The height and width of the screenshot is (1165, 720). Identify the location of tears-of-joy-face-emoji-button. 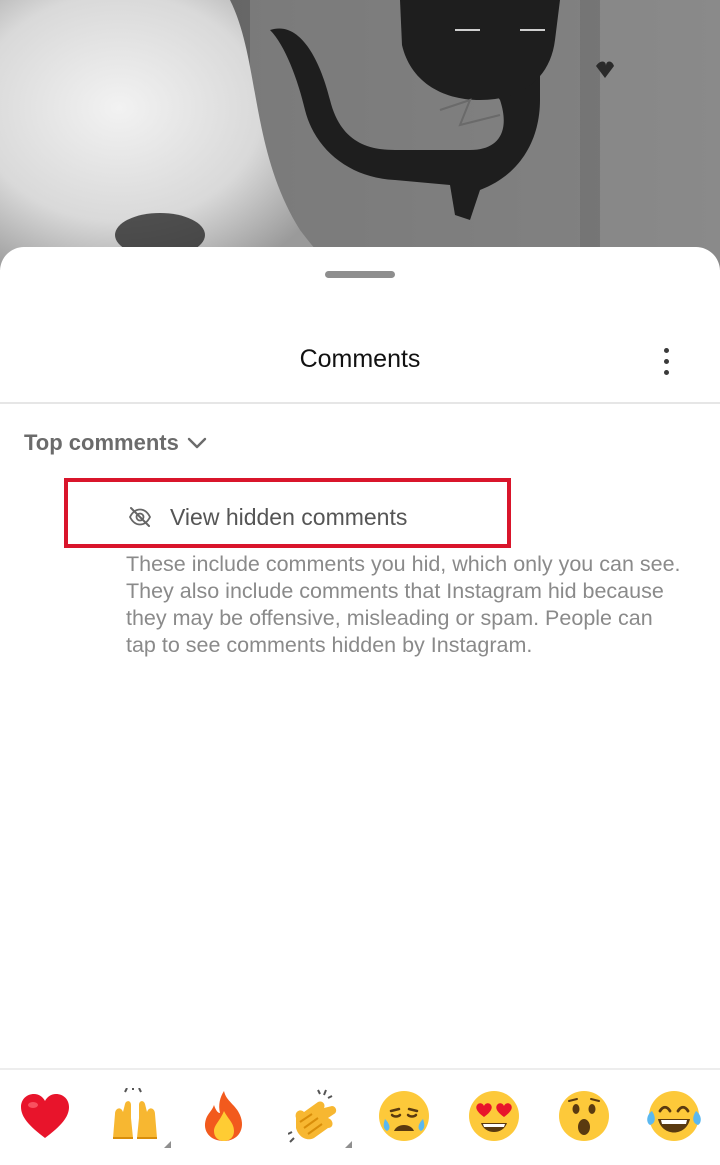
(674, 1116).